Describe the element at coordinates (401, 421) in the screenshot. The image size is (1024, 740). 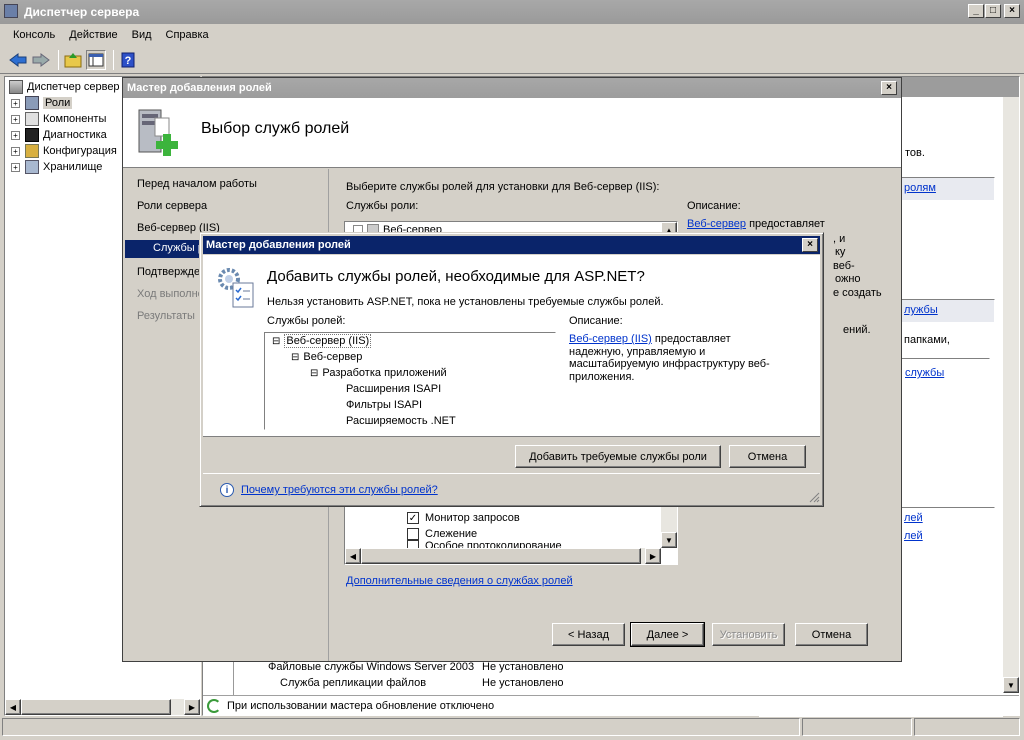
I see `tree-node-net-extensibility: Расширяемость .NET` at that location.